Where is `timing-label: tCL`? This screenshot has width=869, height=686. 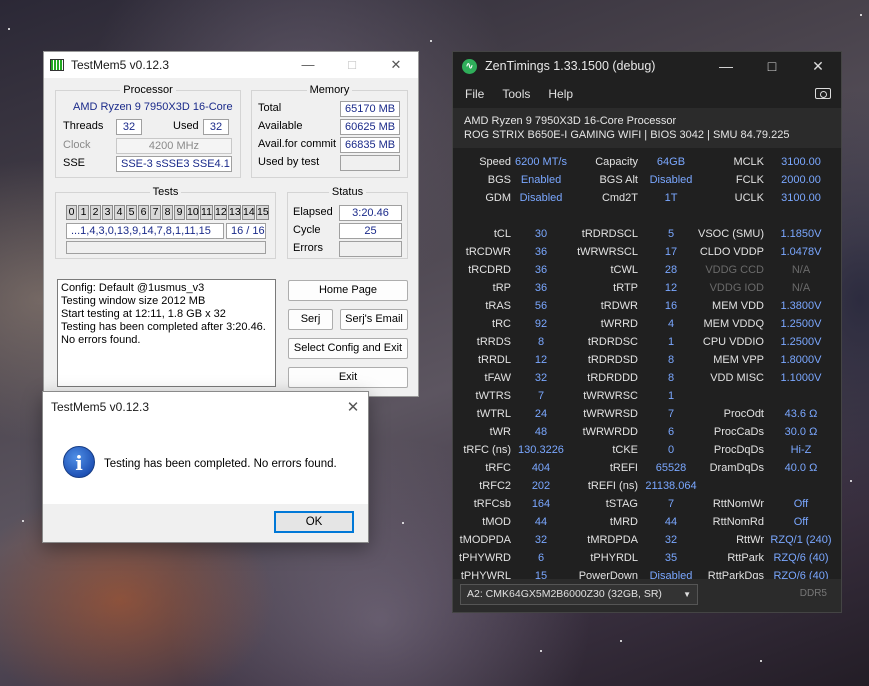 timing-label: tCL is located at coordinates (502, 234).